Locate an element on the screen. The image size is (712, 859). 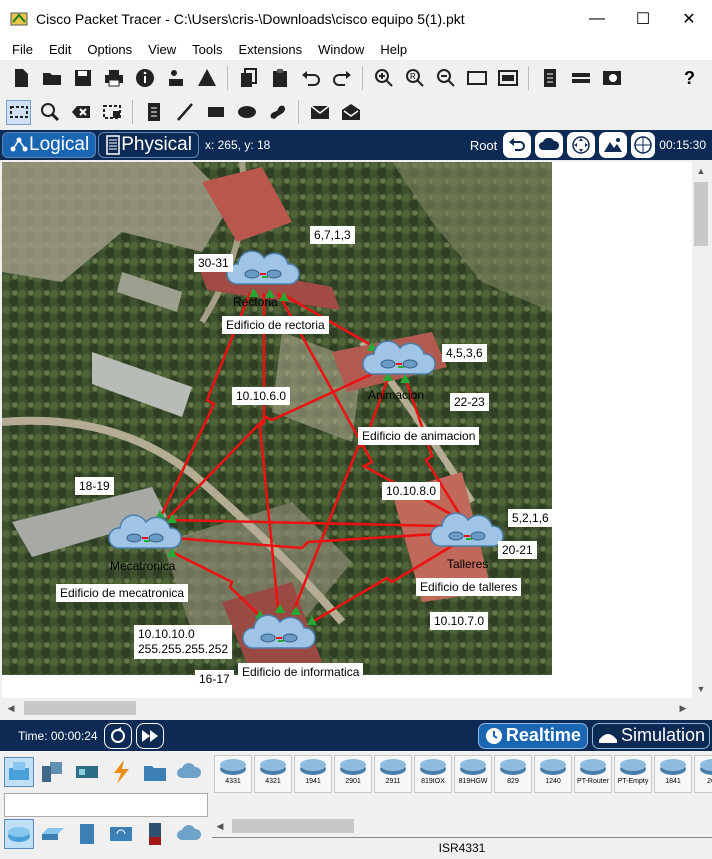
note-label: 5,2,1,6 is located at coordinates (530, 518).